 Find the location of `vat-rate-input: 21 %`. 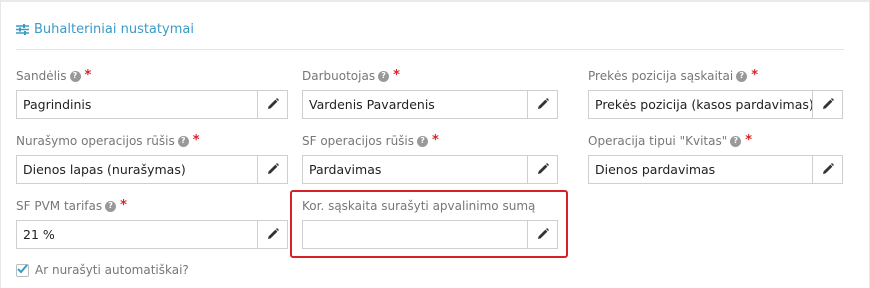

vat-rate-input: 21 % is located at coordinates (136, 234).